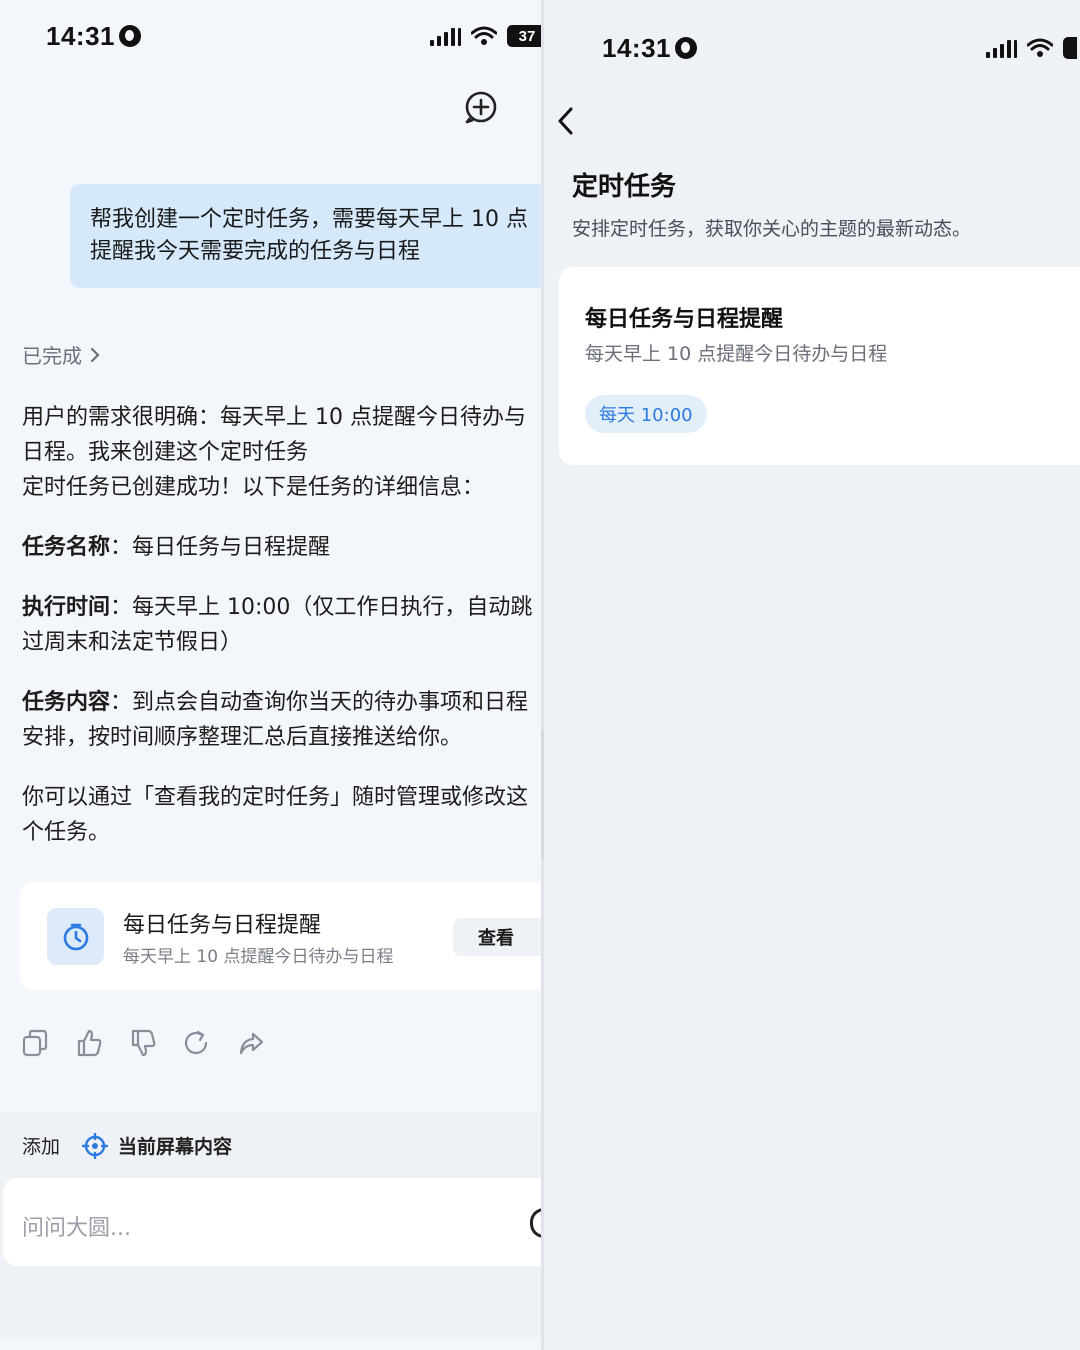 The height and width of the screenshot is (1350, 1080). I want to click on plus-circle-icon, so click(481, 107).